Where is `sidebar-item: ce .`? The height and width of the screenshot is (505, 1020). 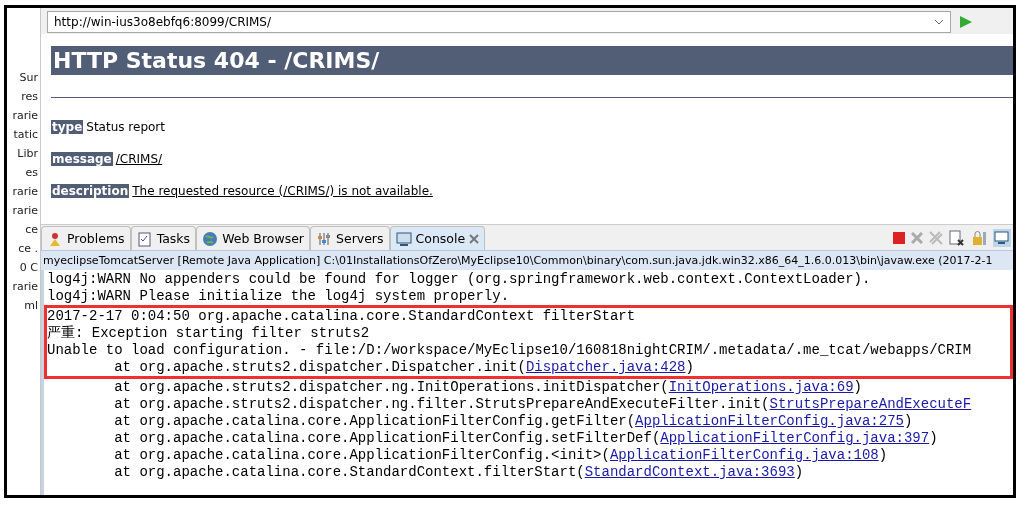
sidebar-item: ce . is located at coordinates (29, 248).